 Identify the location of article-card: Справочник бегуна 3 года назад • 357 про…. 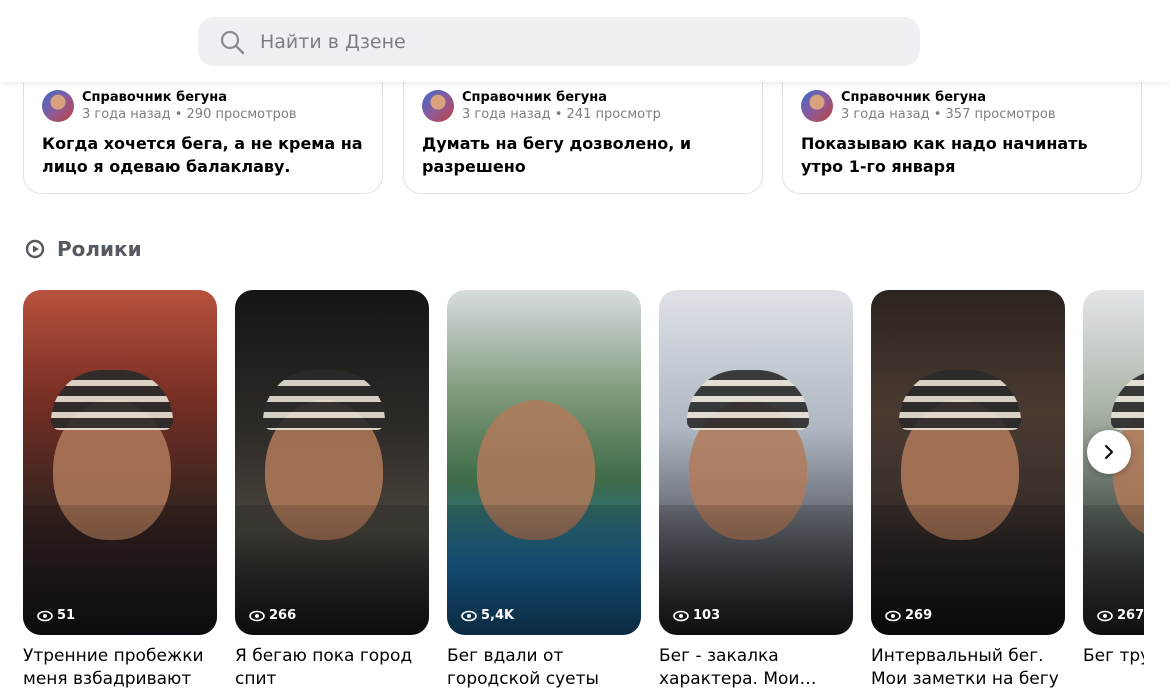
(962, 132).